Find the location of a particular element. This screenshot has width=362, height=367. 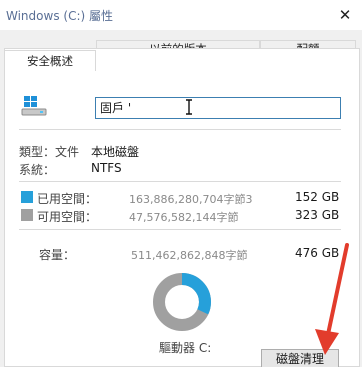

tab-security-overview: 安全概述 is located at coordinates (50, 60).